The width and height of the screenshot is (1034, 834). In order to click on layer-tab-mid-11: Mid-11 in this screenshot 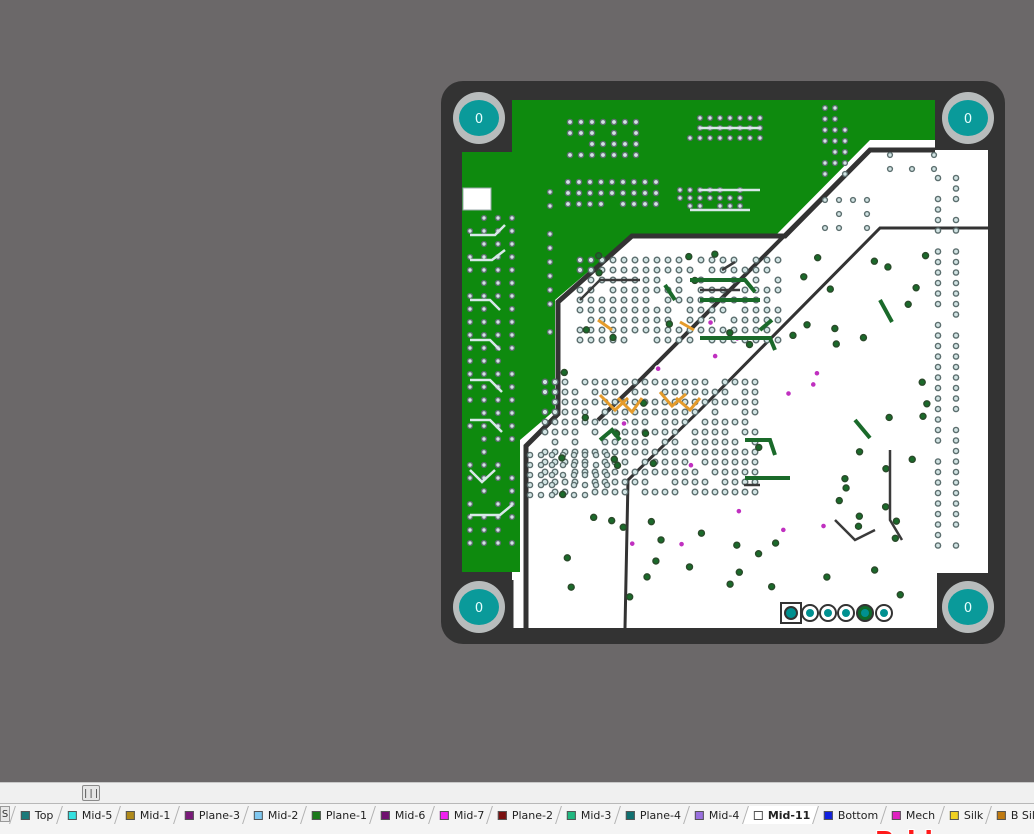, I will do `click(780, 815)`.